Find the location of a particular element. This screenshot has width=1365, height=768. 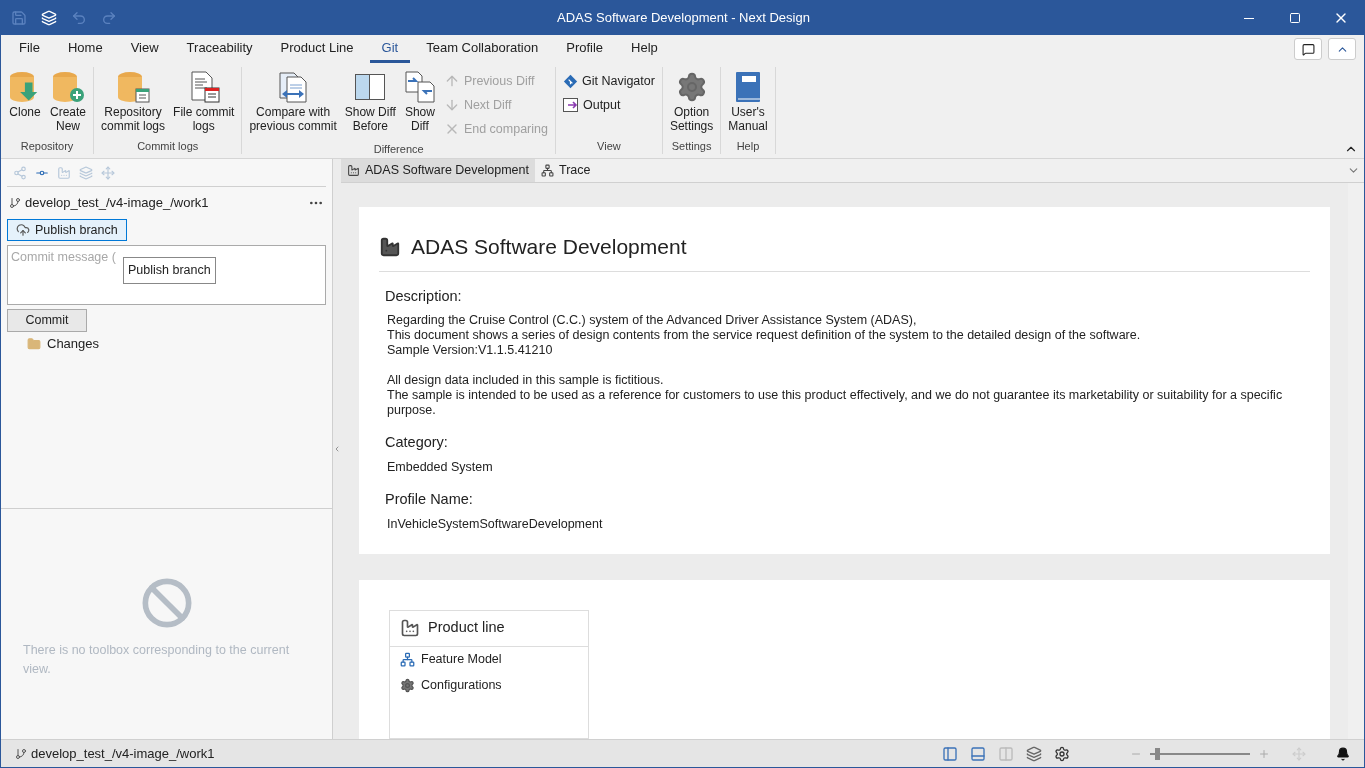

ribbon-small-button: Output is located at coordinates (608, 105).